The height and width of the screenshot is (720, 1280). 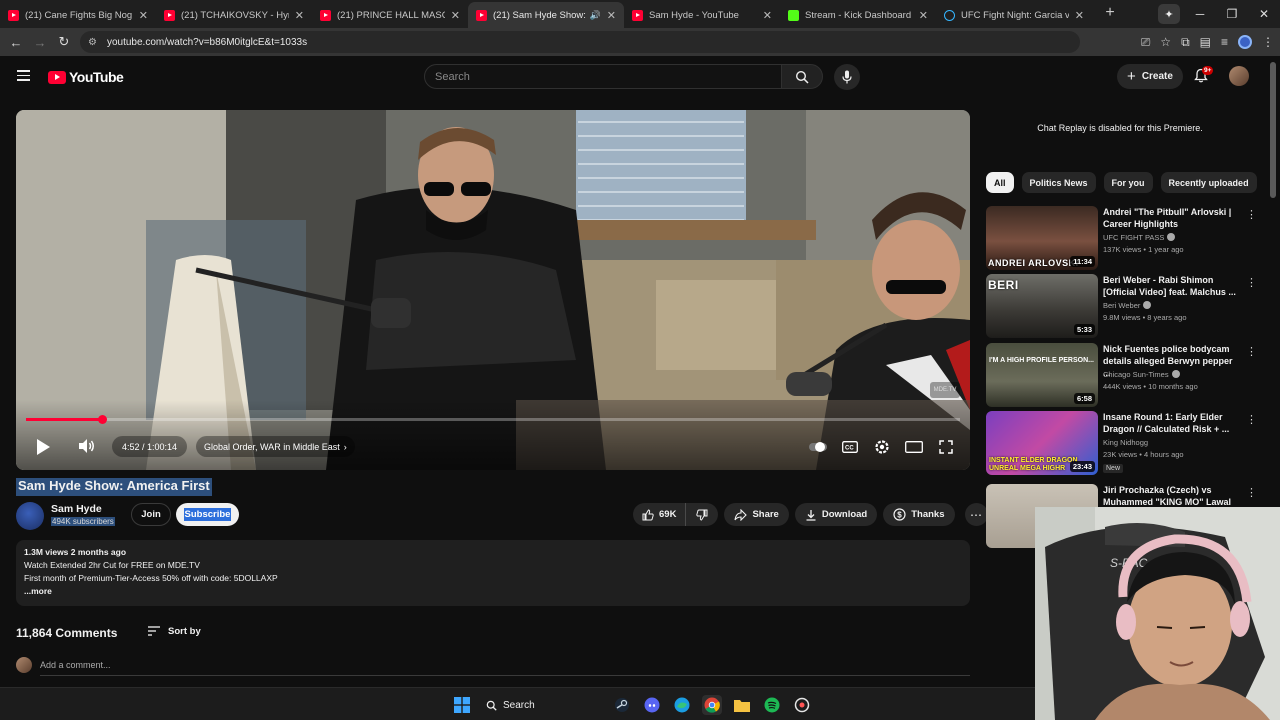 I want to click on show-more-link: ...more, so click(x=493, y=591).